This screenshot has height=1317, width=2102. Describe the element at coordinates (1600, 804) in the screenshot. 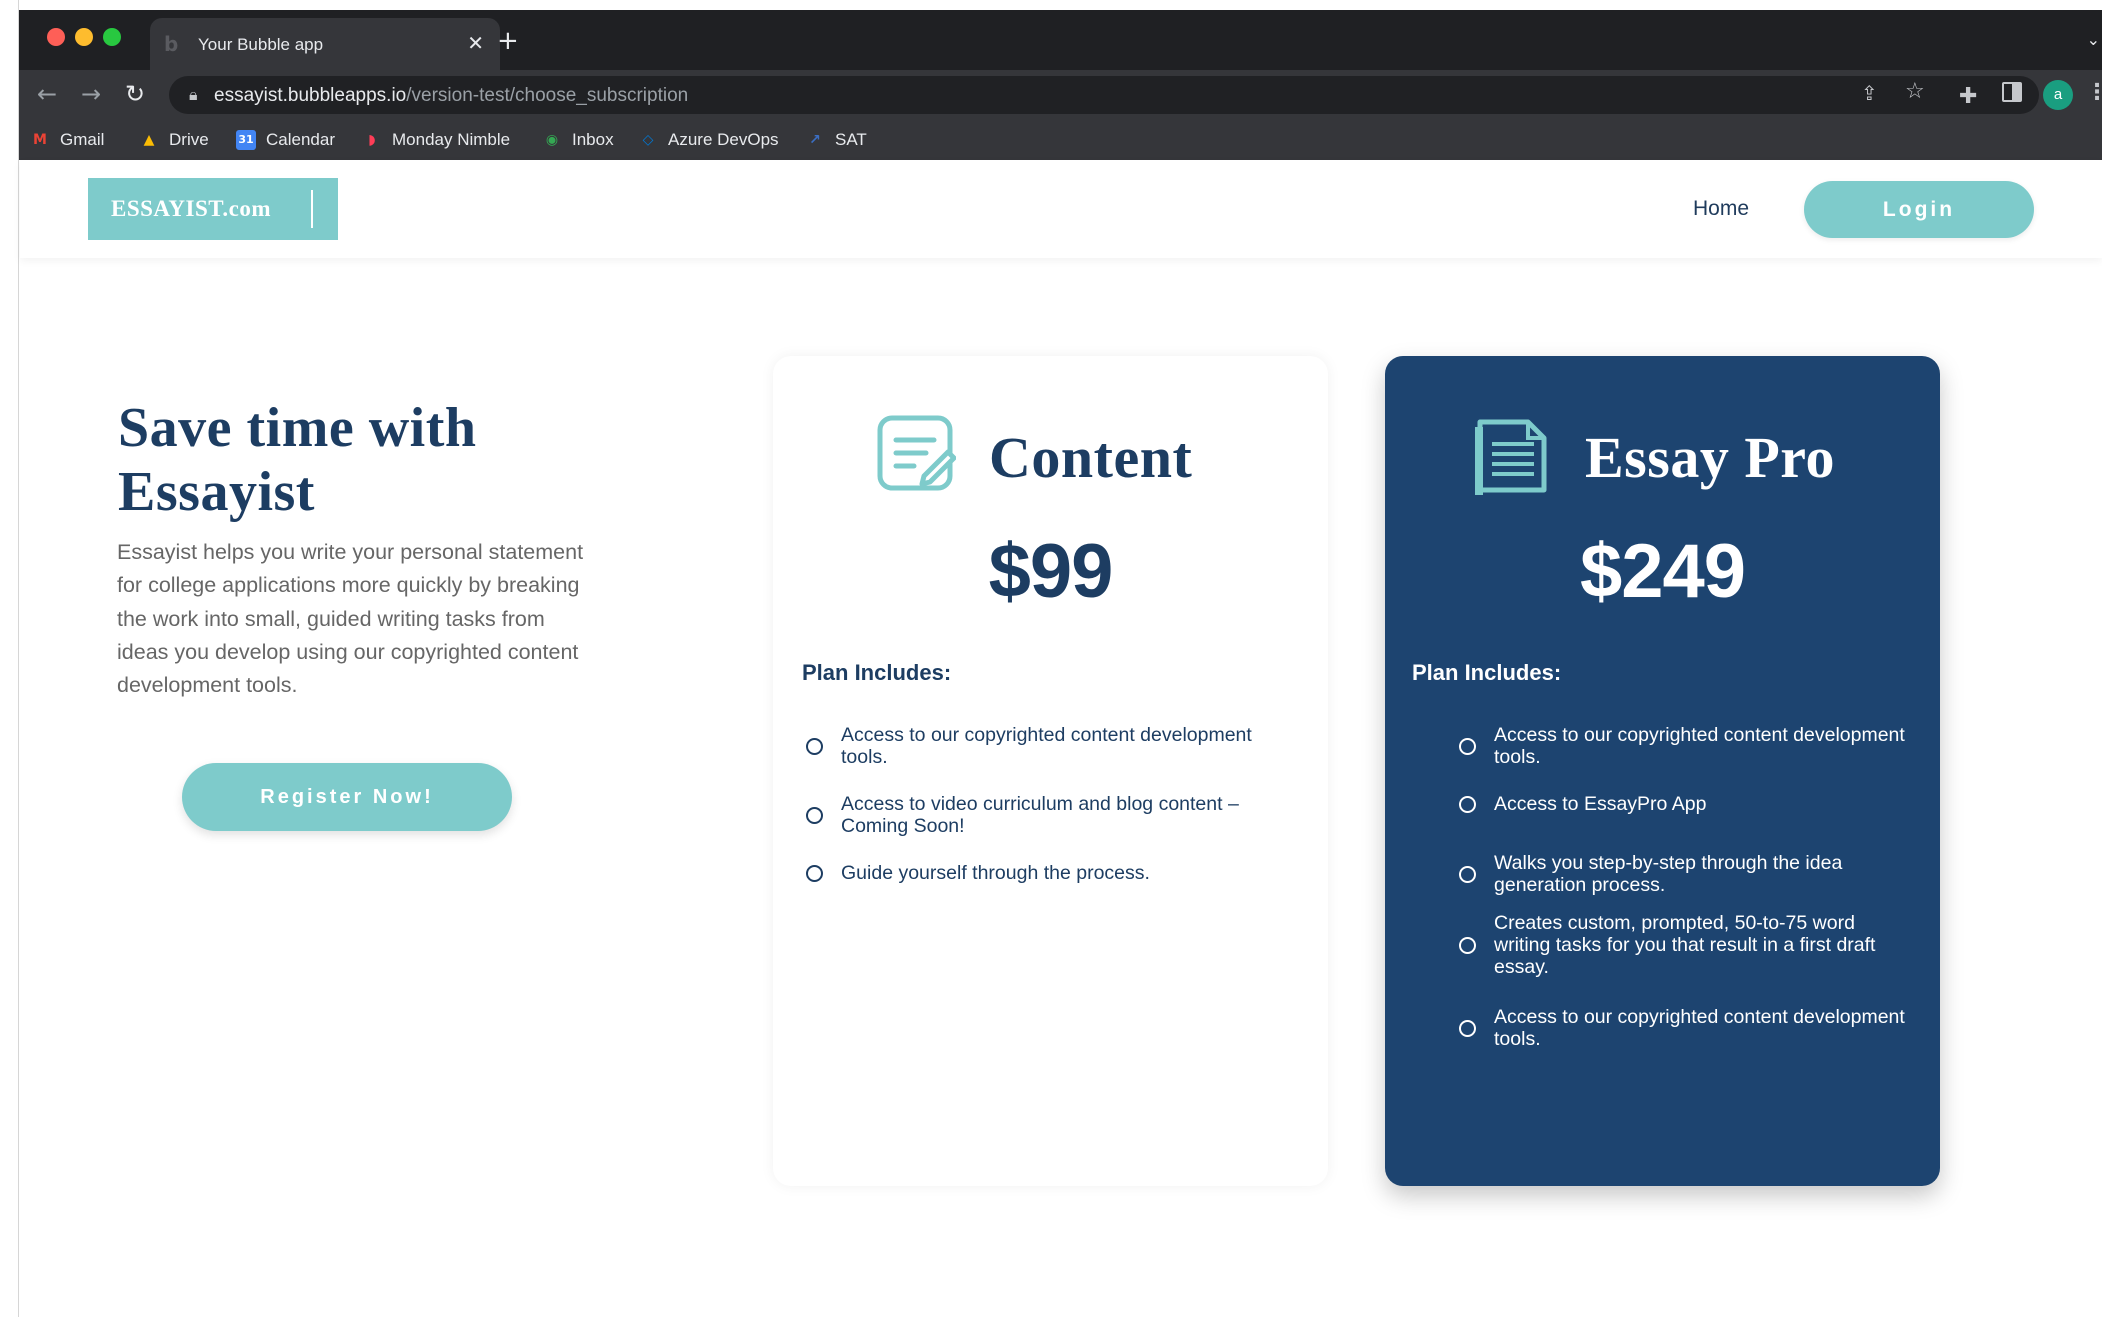

I see `feature-text: Access to EssayPro App` at that location.